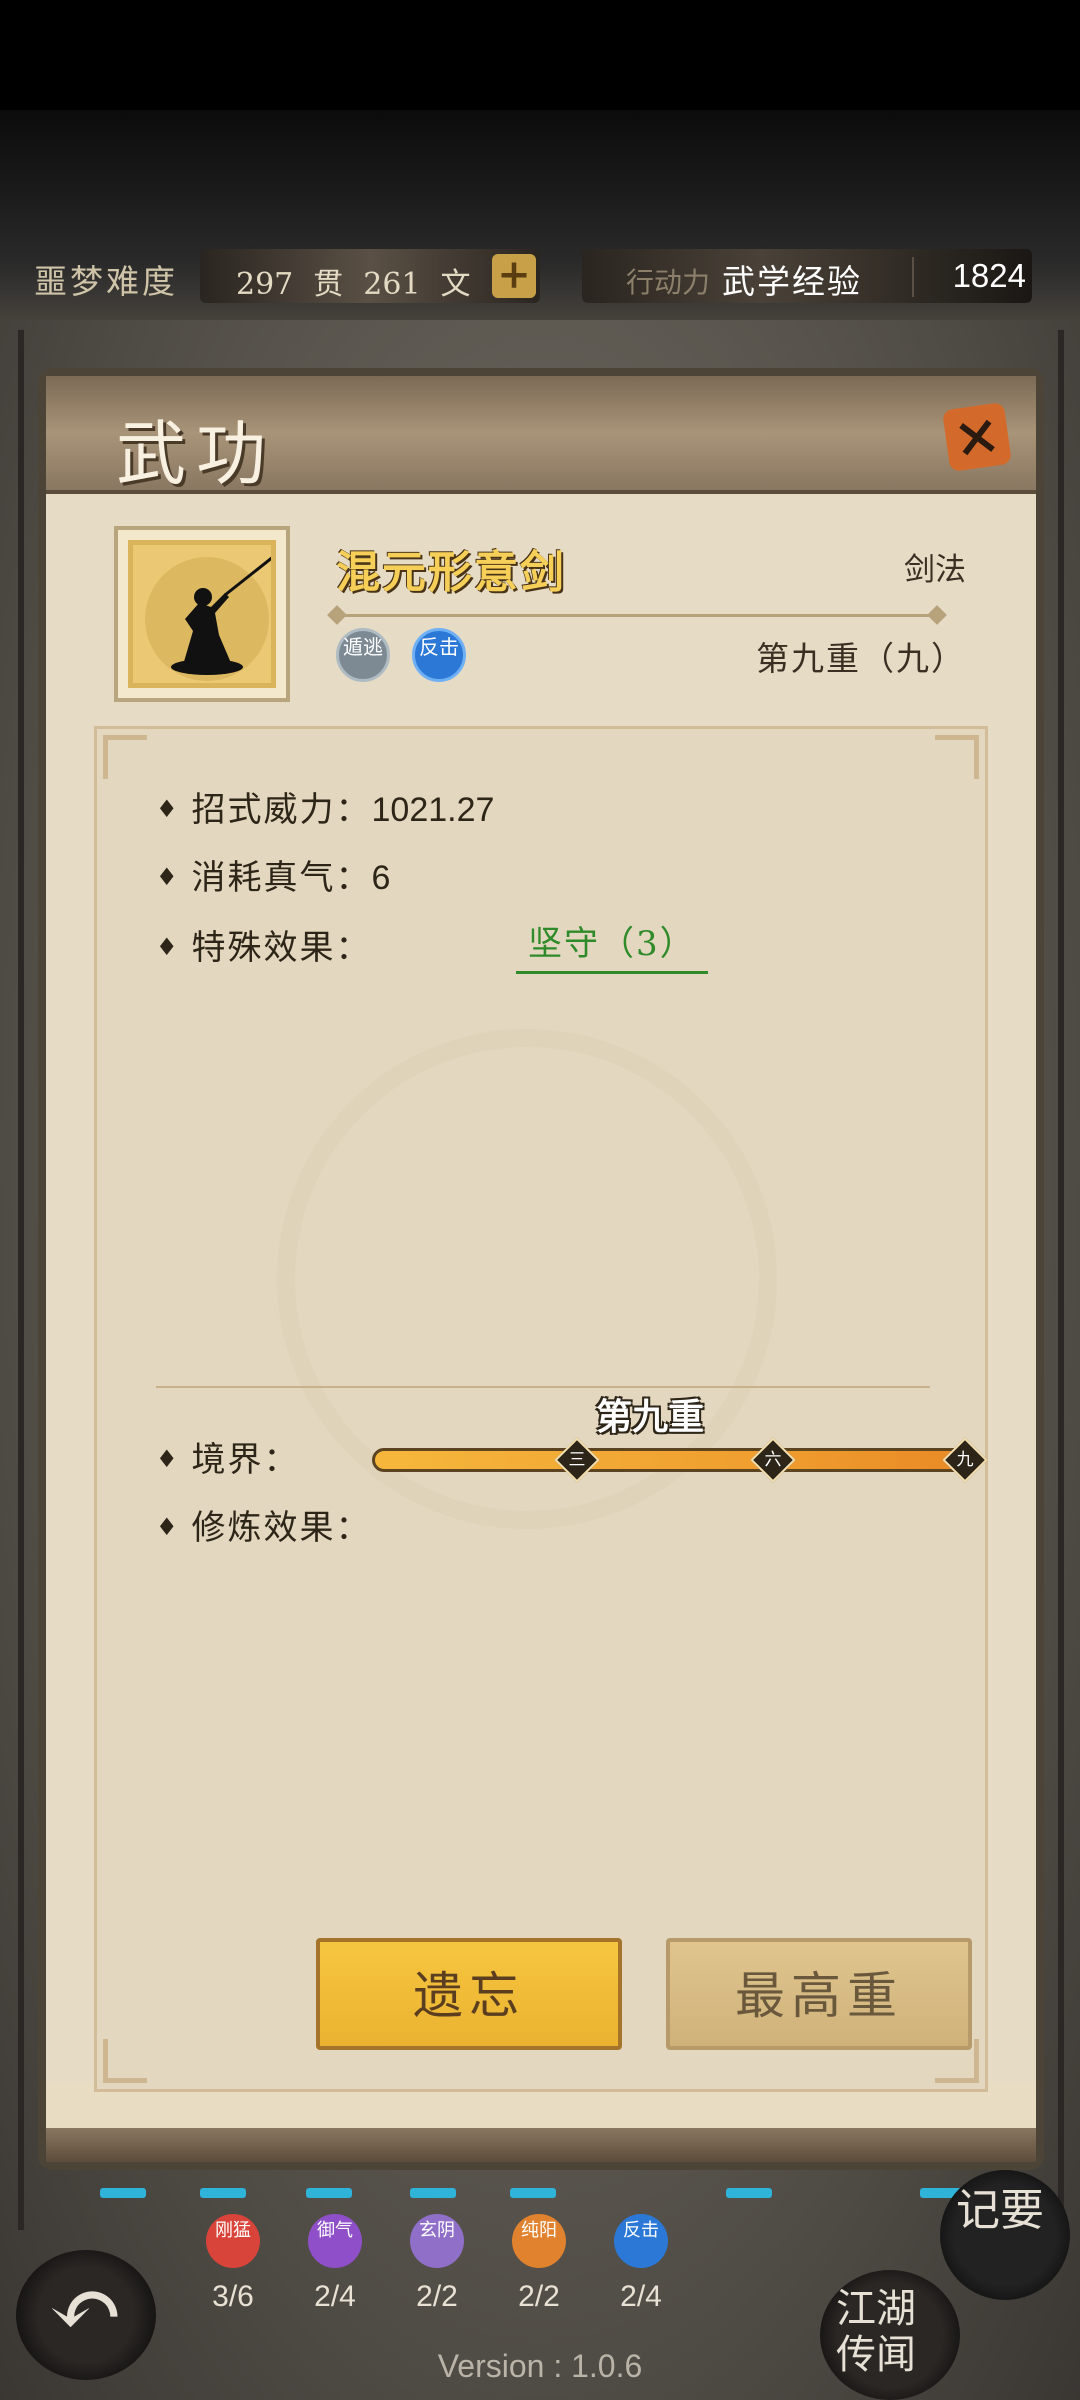 This screenshot has height=2400, width=1080. What do you see at coordinates (861, 658) in the screenshot?
I see `skill-level: 第九重（九）` at bounding box center [861, 658].